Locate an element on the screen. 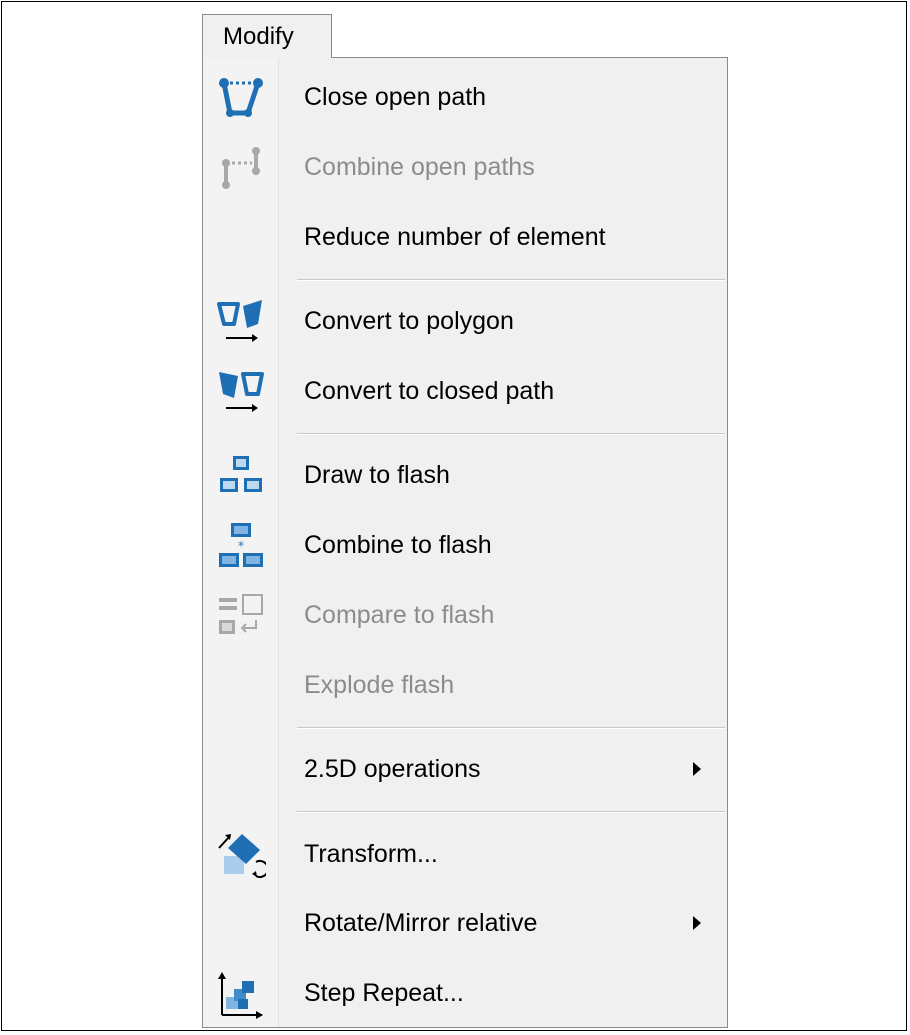 Image resolution: width=910 pixels, height=1035 pixels. menu-item-label: Combine to flash is located at coordinates (398, 545).